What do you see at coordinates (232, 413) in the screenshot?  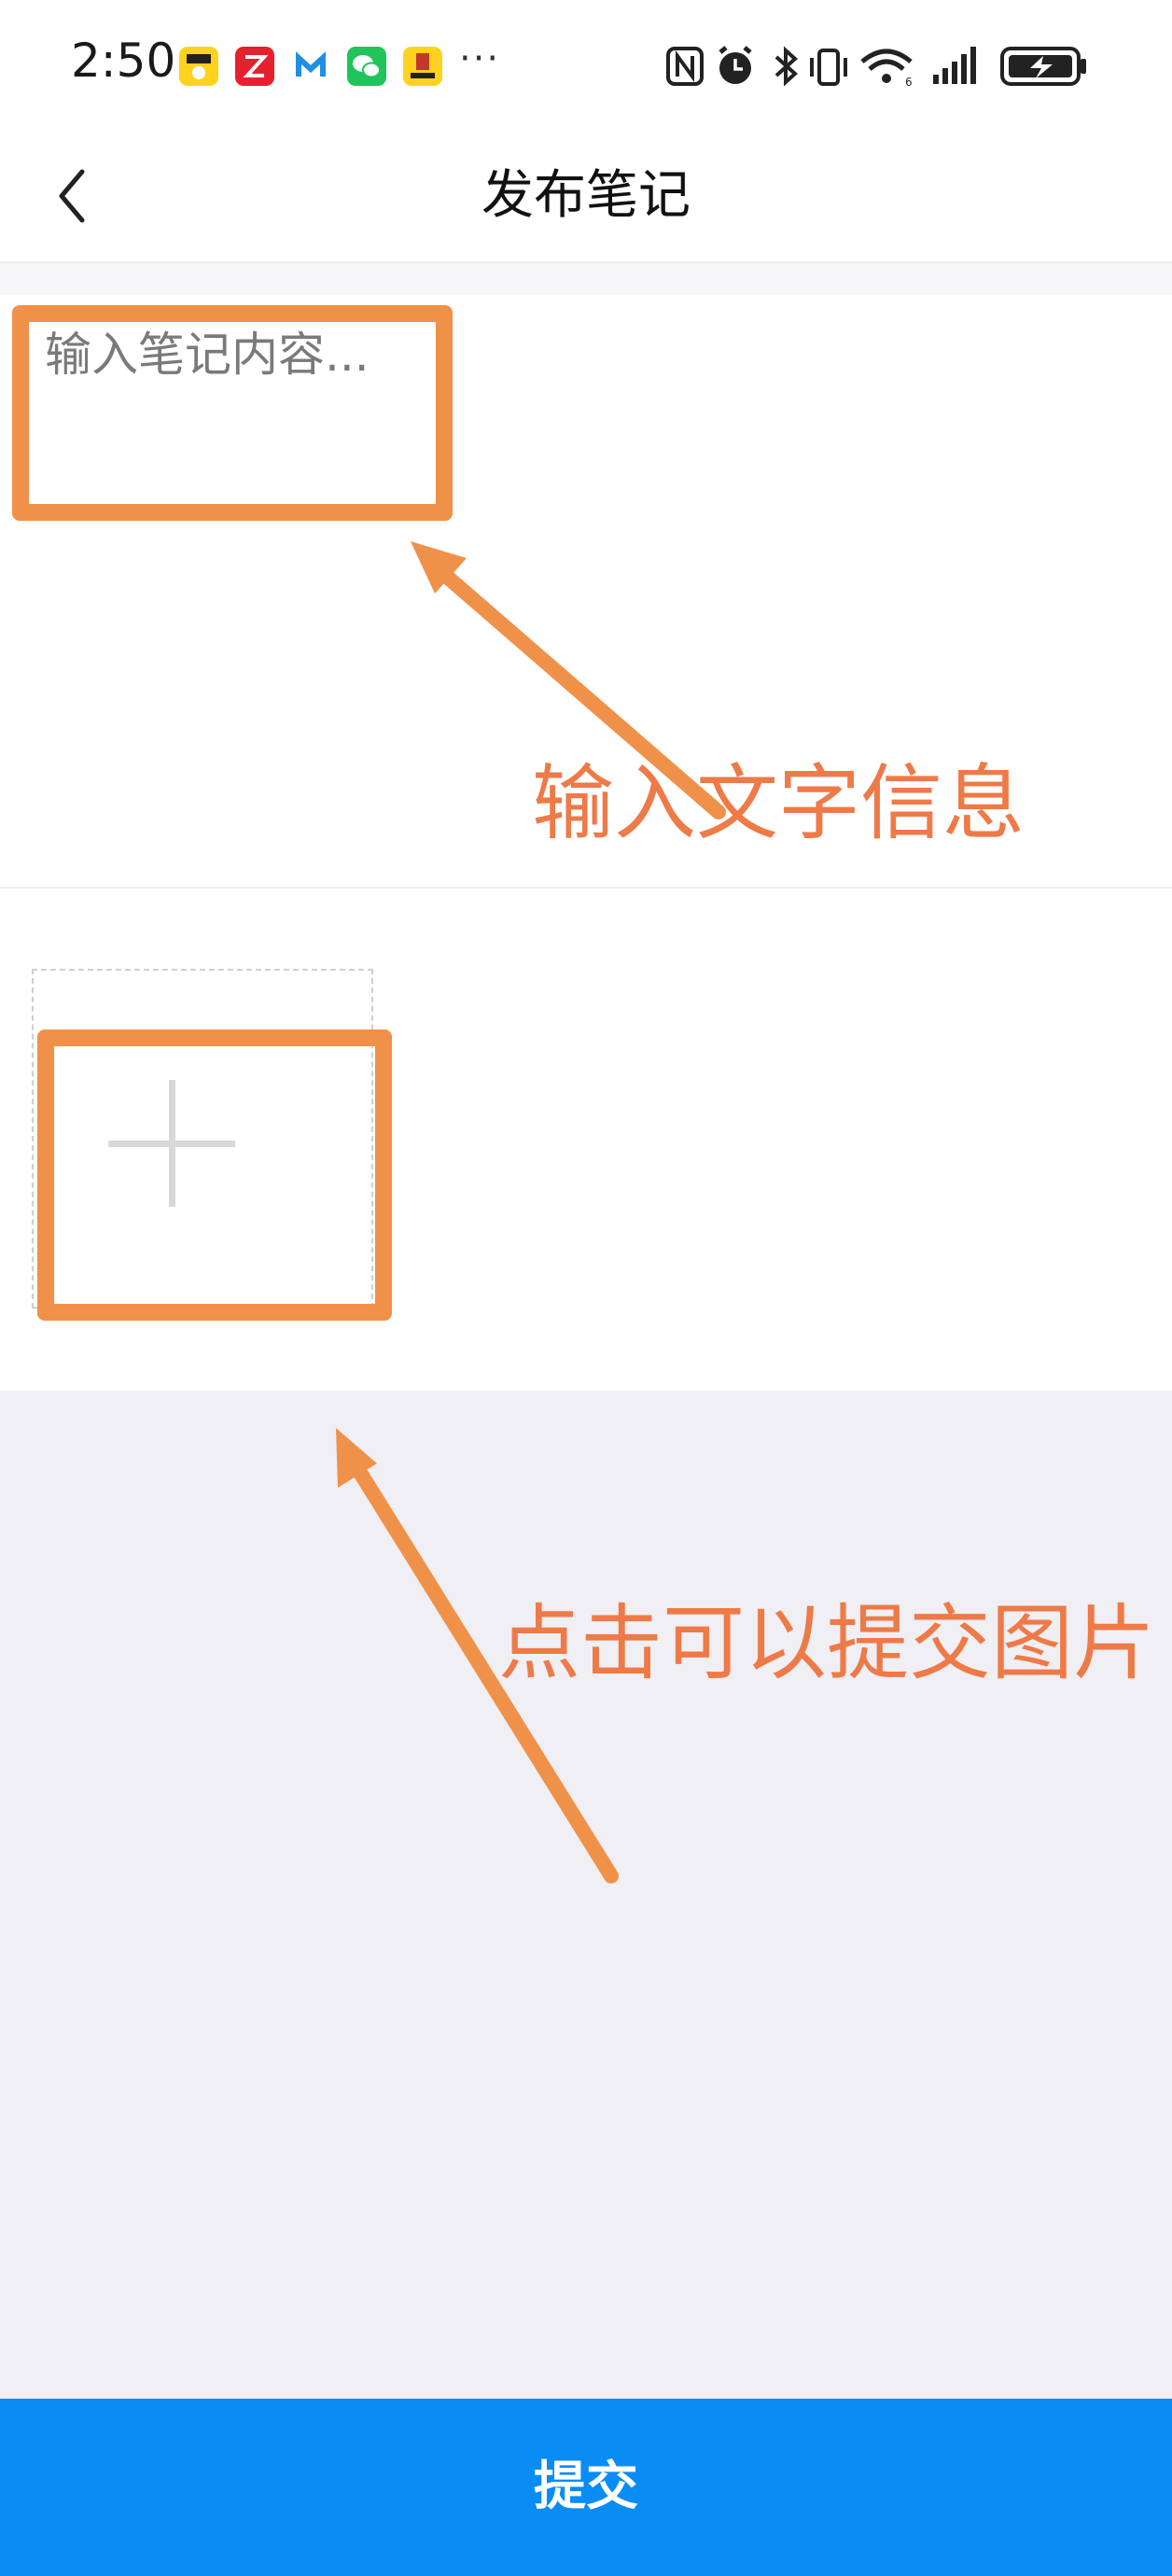 I see `annotation-box-text-input` at bounding box center [232, 413].